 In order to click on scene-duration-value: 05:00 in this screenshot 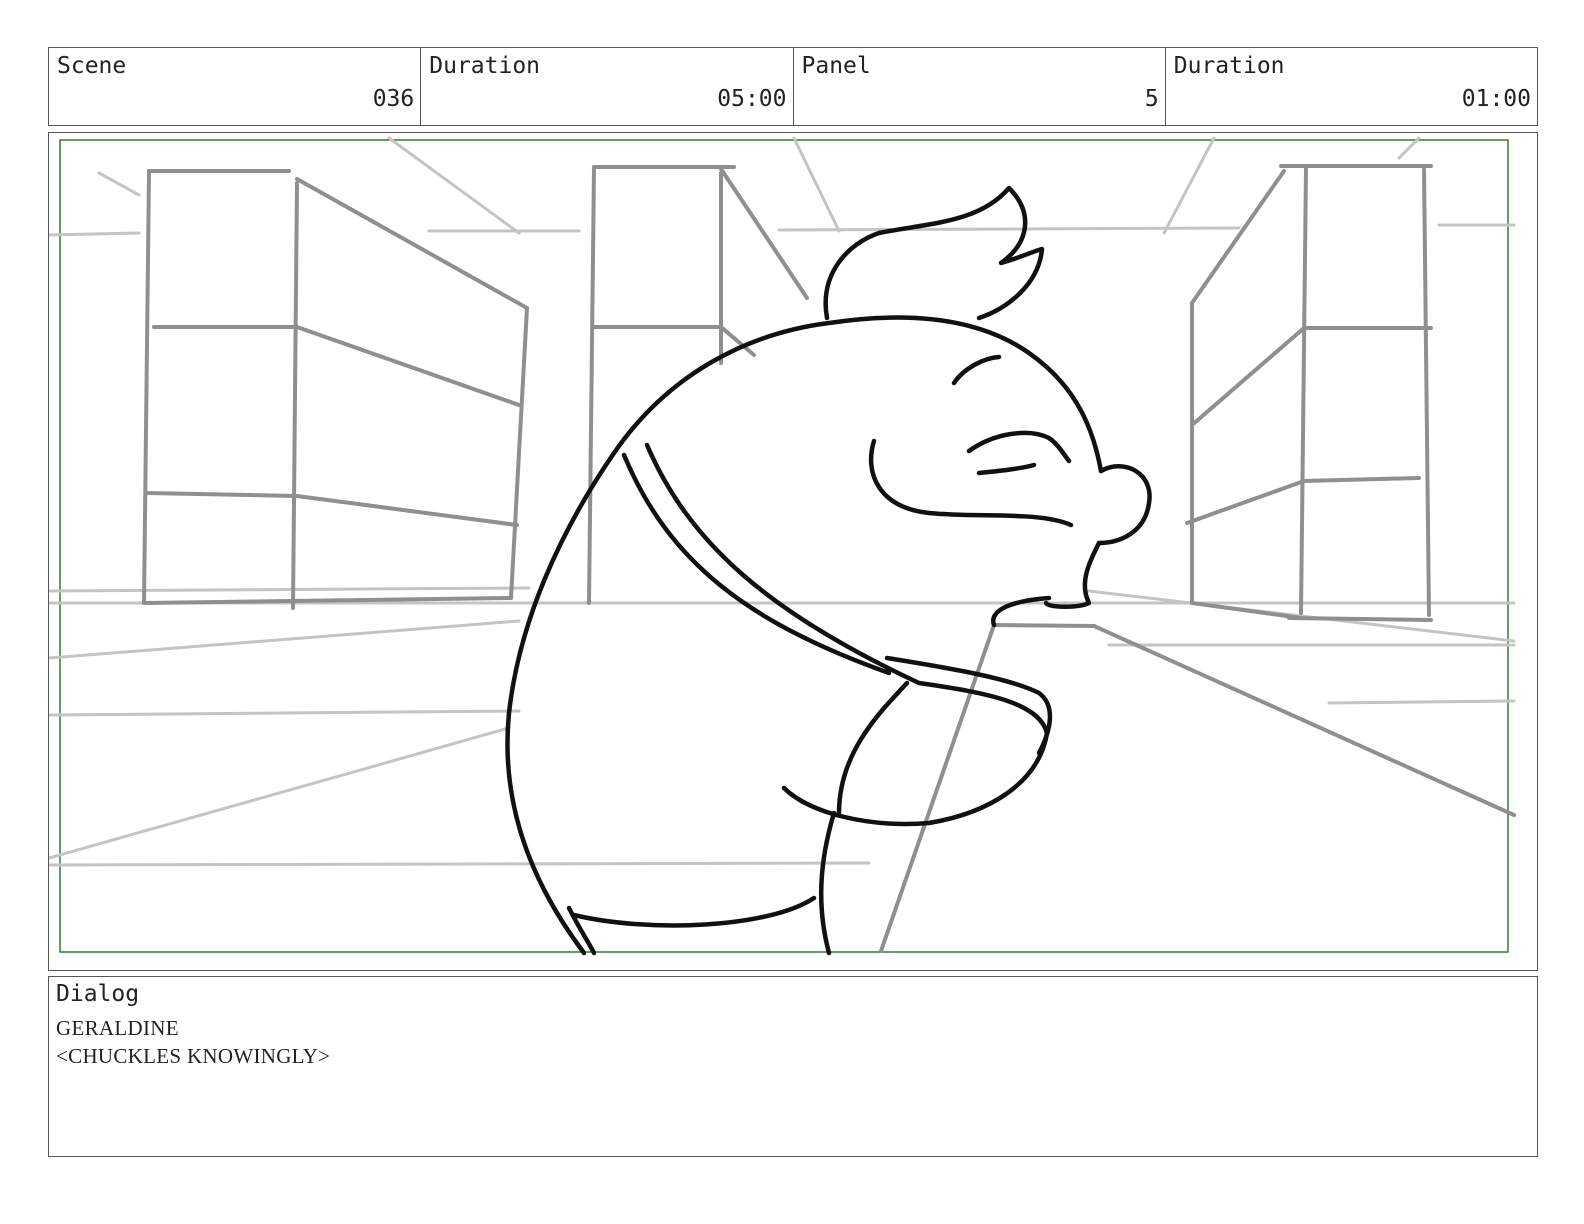, I will do `click(752, 99)`.